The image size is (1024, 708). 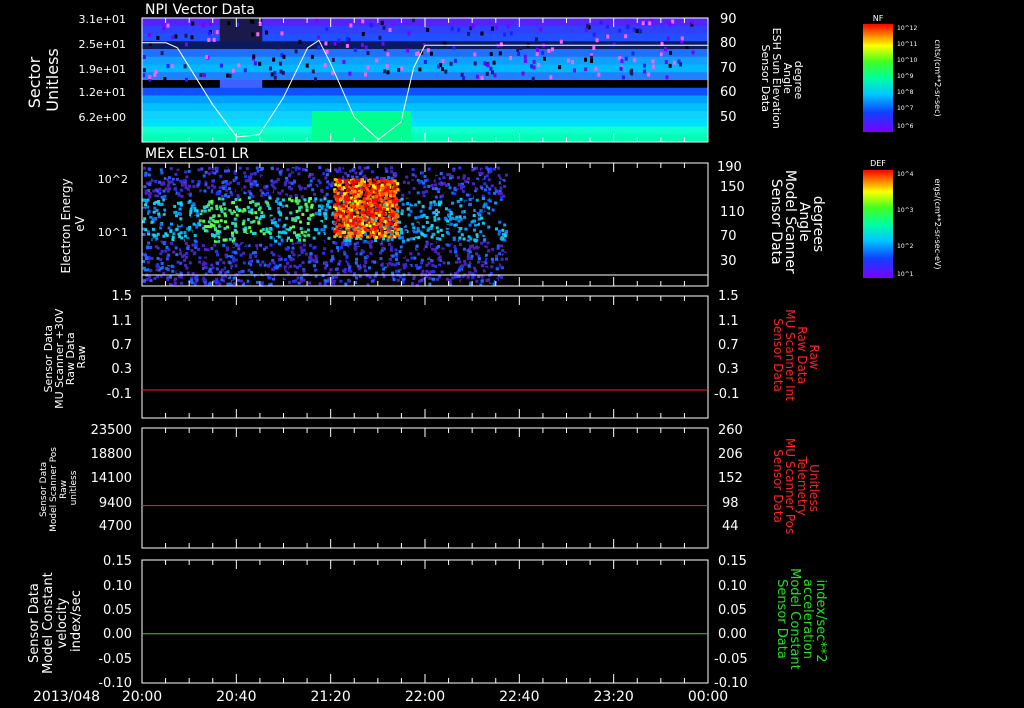 What do you see at coordinates (113, 232) in the screenshot?
I see `els-ytick: 10^1` at bounding box center [113, 232].